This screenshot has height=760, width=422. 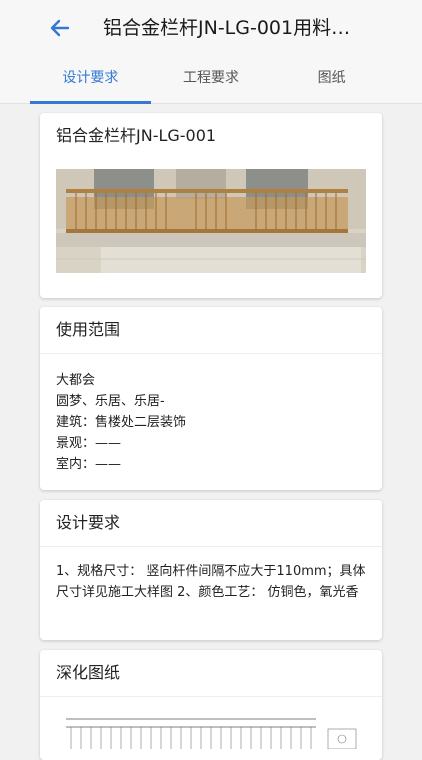 I want to click on usage-line: 大都会, so click(x=76, y=380).